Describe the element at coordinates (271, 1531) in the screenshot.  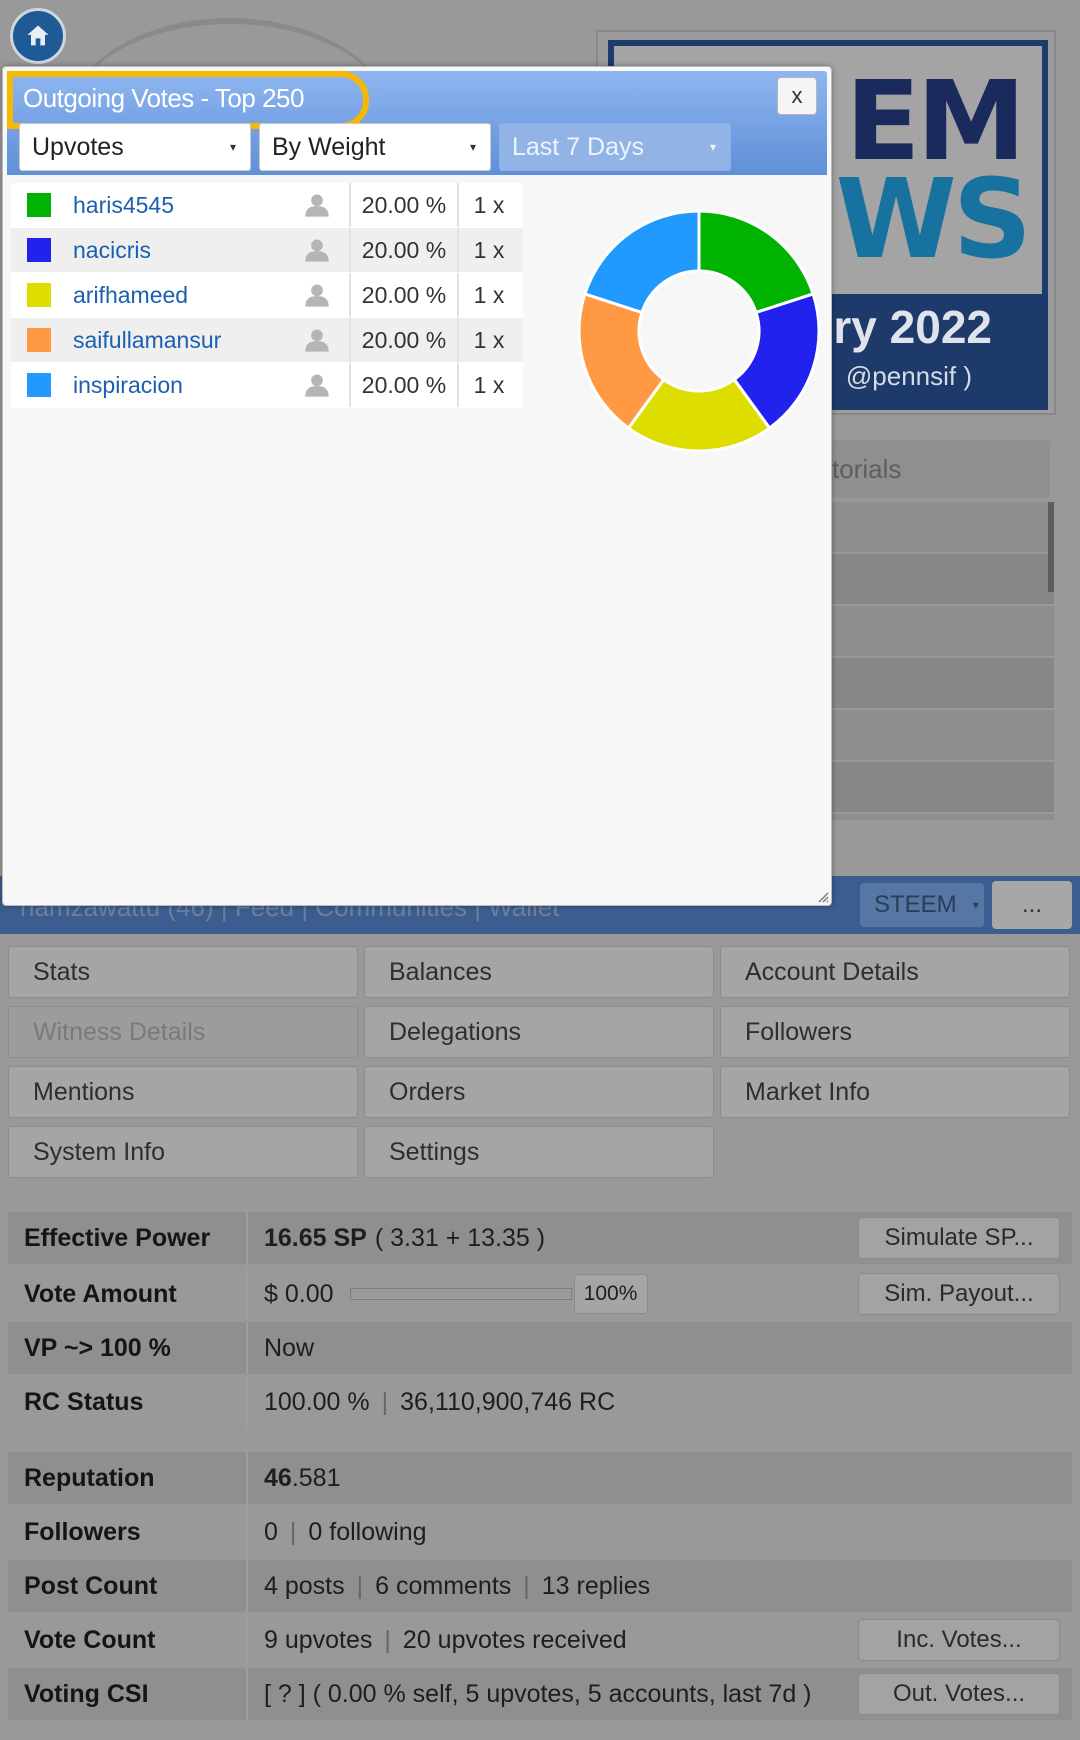
I see `followers-count: 0` at that location.